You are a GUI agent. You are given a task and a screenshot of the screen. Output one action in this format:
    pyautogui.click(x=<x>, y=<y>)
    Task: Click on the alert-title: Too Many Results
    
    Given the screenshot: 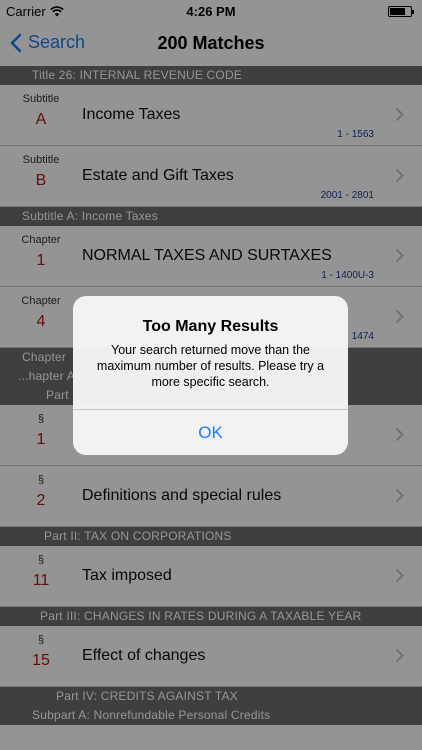 What is the action you would take?
    pyautogui.click(x=210, y=326)
    